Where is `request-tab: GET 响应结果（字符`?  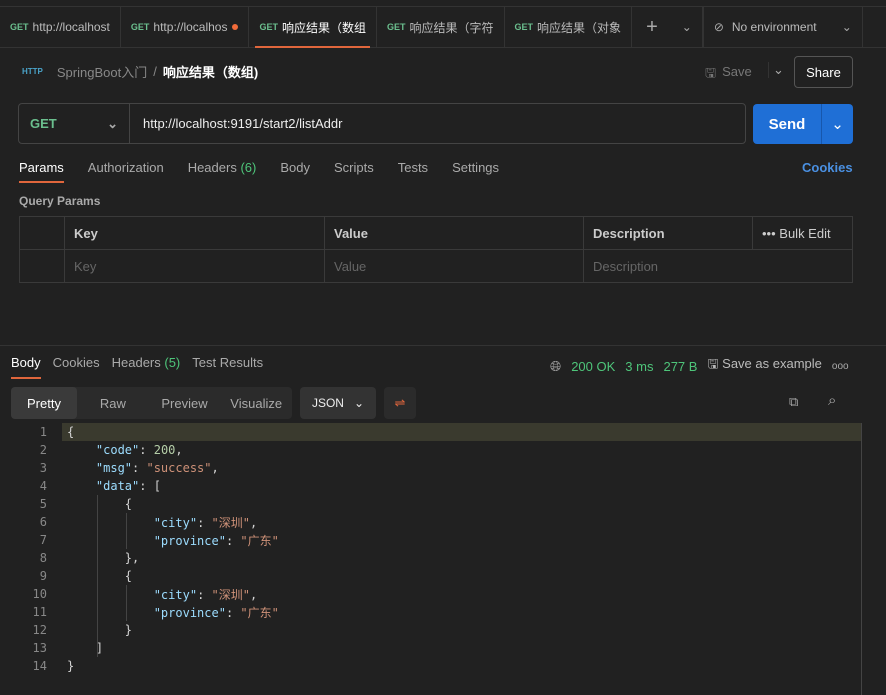
request-tab: GET 响应结果（字符 is located at coordinates (441, 27).